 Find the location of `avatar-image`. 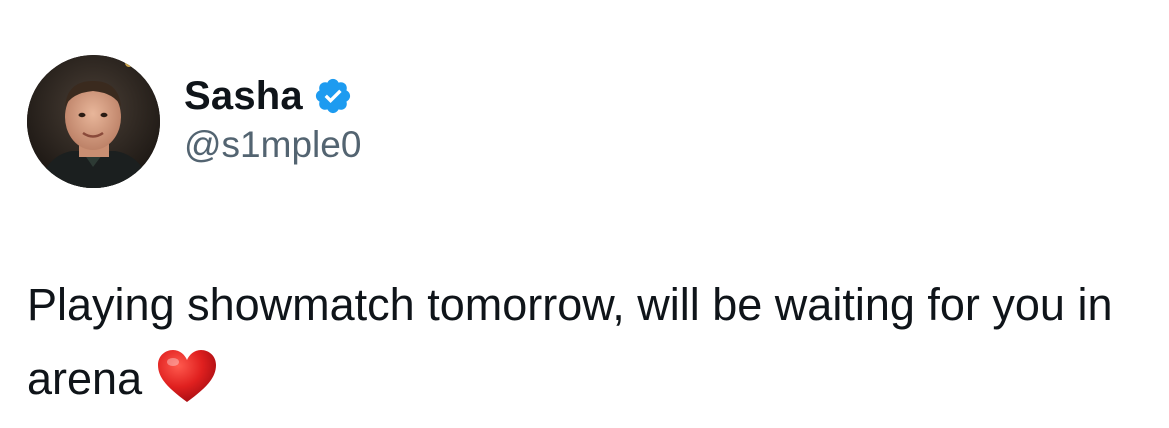

avatar-image is located at coordinates (93, 121).